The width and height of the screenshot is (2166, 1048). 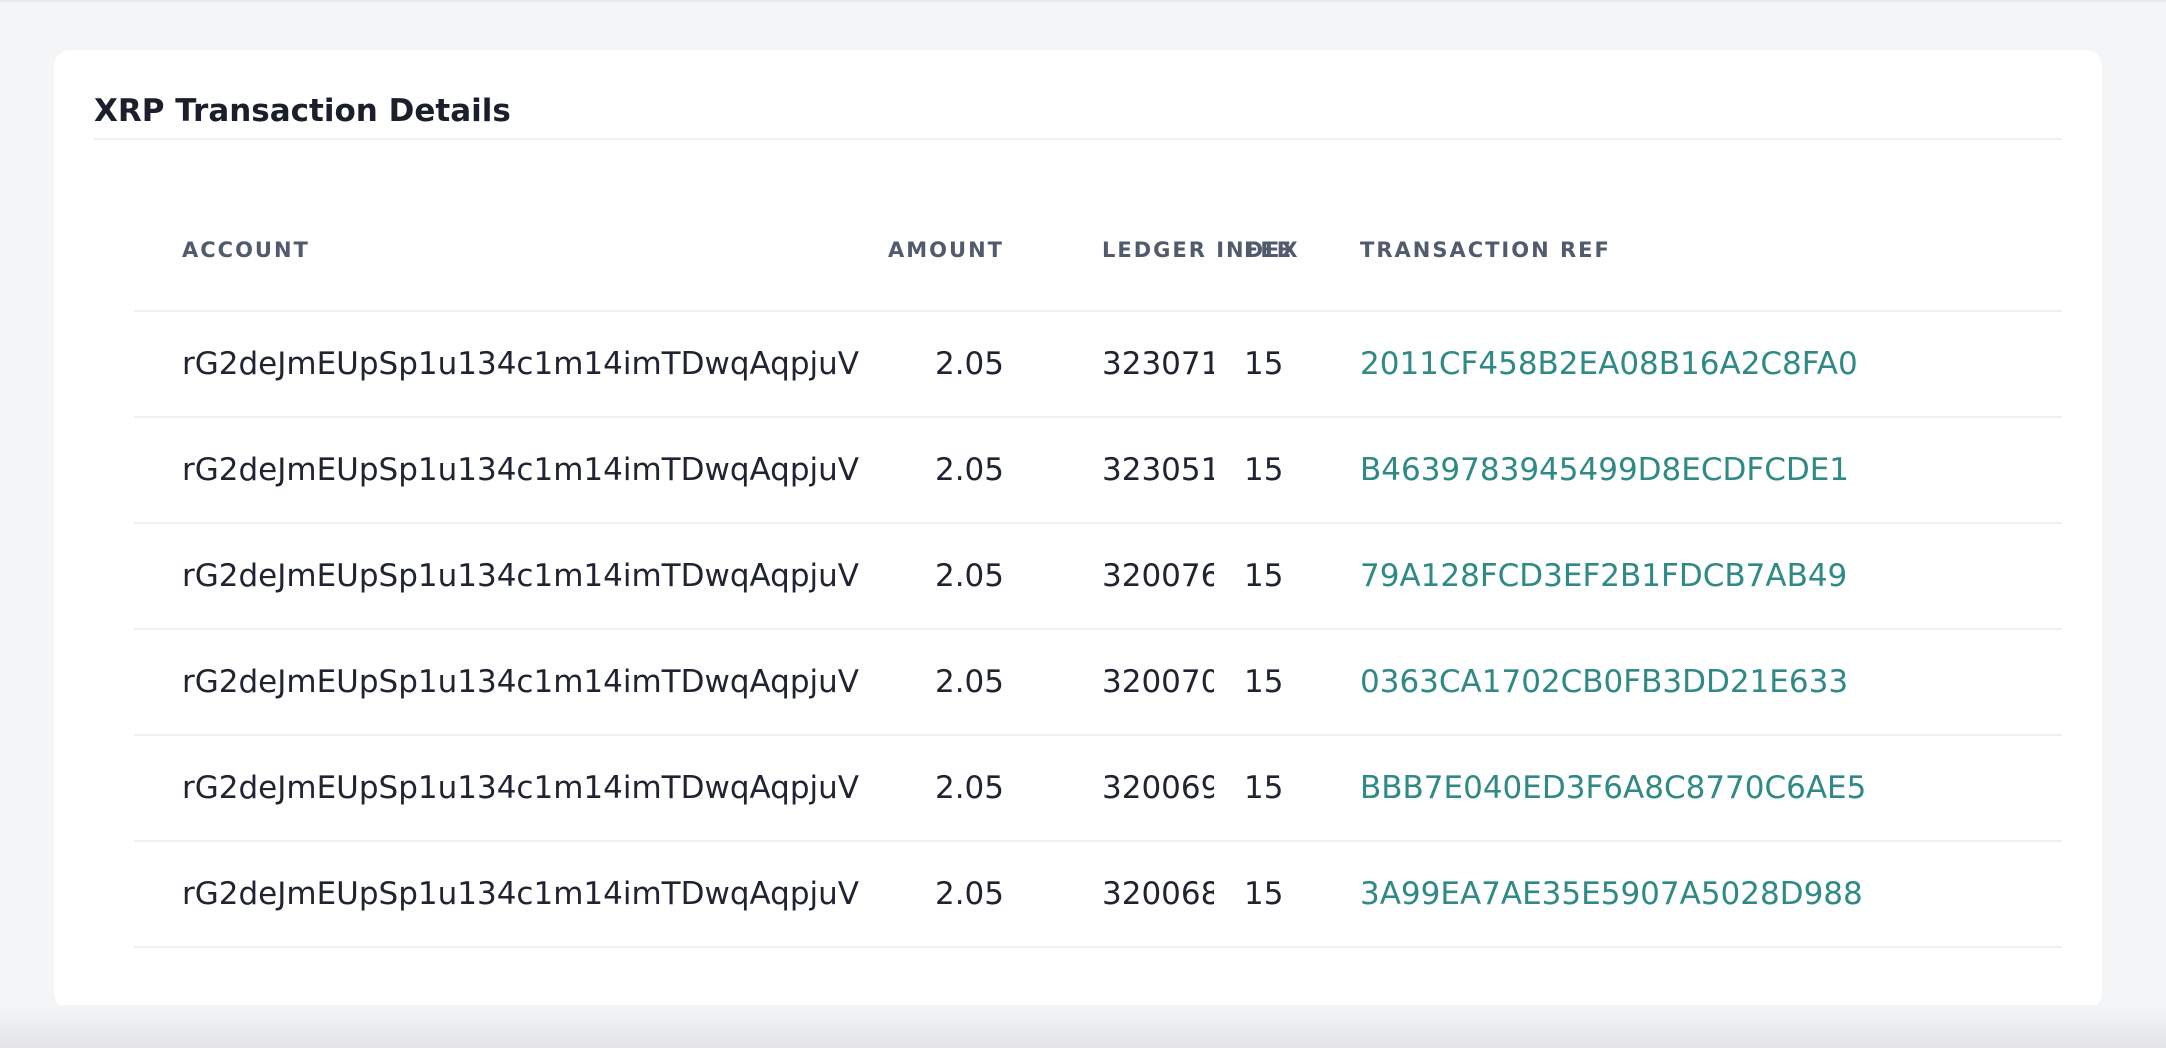 What do you see at coordinates (1078, 139) in the screenshot?
I see `title-divider` at bounding box center [1078, 139].